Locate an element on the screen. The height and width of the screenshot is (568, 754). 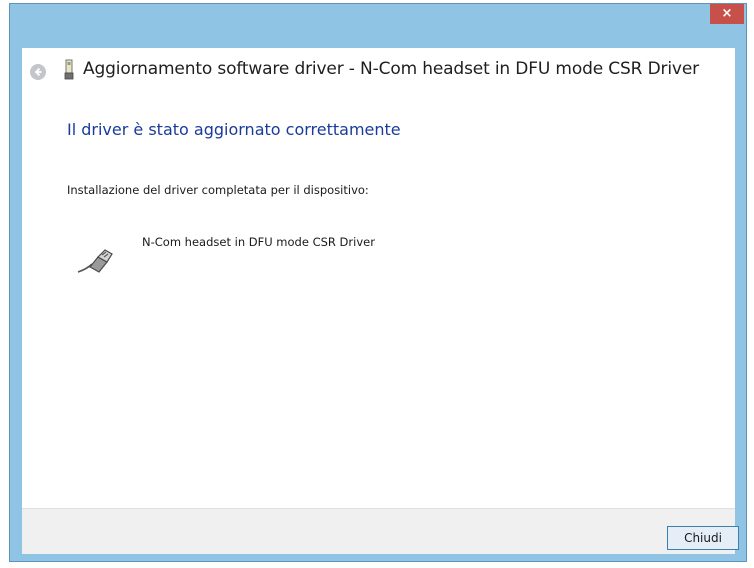
dialog-footer: Chiudi is located at coordinates (380, 531).